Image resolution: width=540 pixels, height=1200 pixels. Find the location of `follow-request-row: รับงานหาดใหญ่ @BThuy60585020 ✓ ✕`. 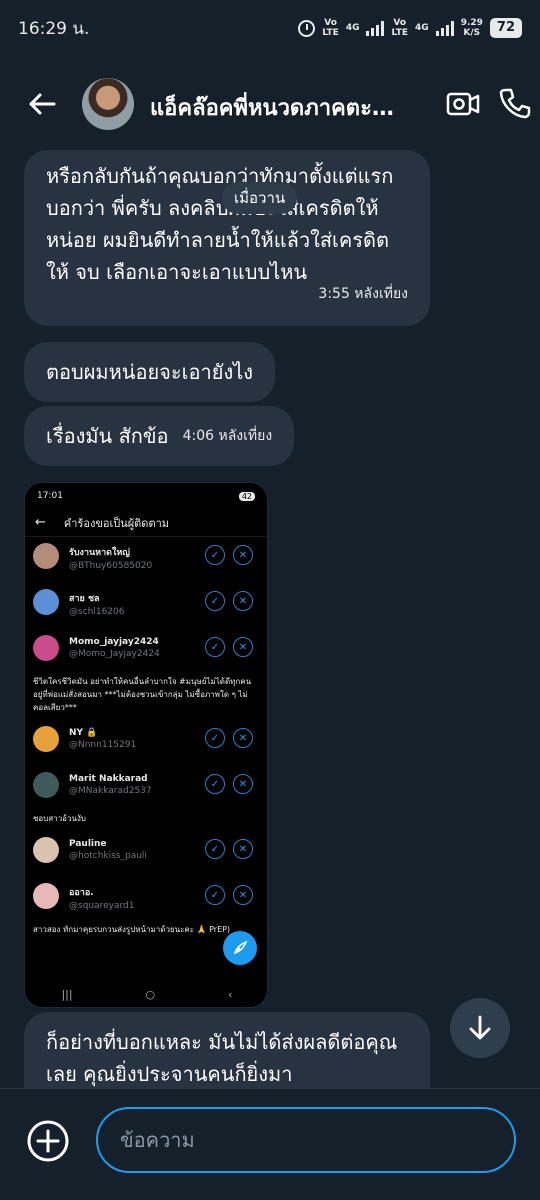

follow-request-row: รับงานหาดใหญ่ @BThuy60585020 ✓ ✕ is located at coordinates (146, 560).